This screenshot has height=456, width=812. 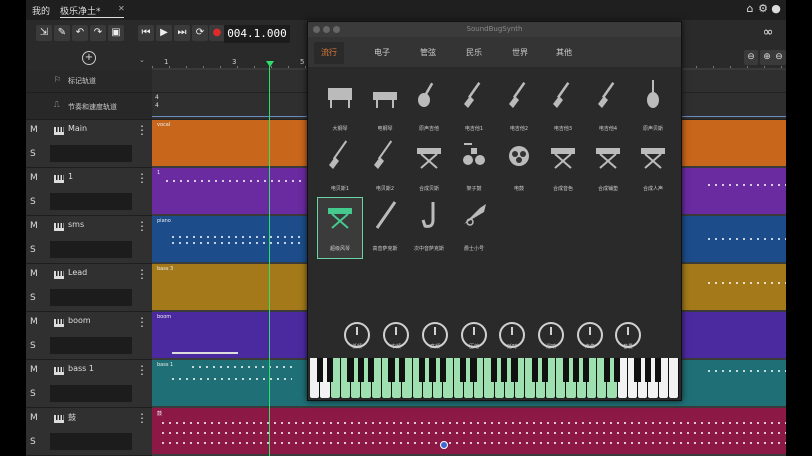 I want to click on save-icon: ▣, so click(x=116, y=33).